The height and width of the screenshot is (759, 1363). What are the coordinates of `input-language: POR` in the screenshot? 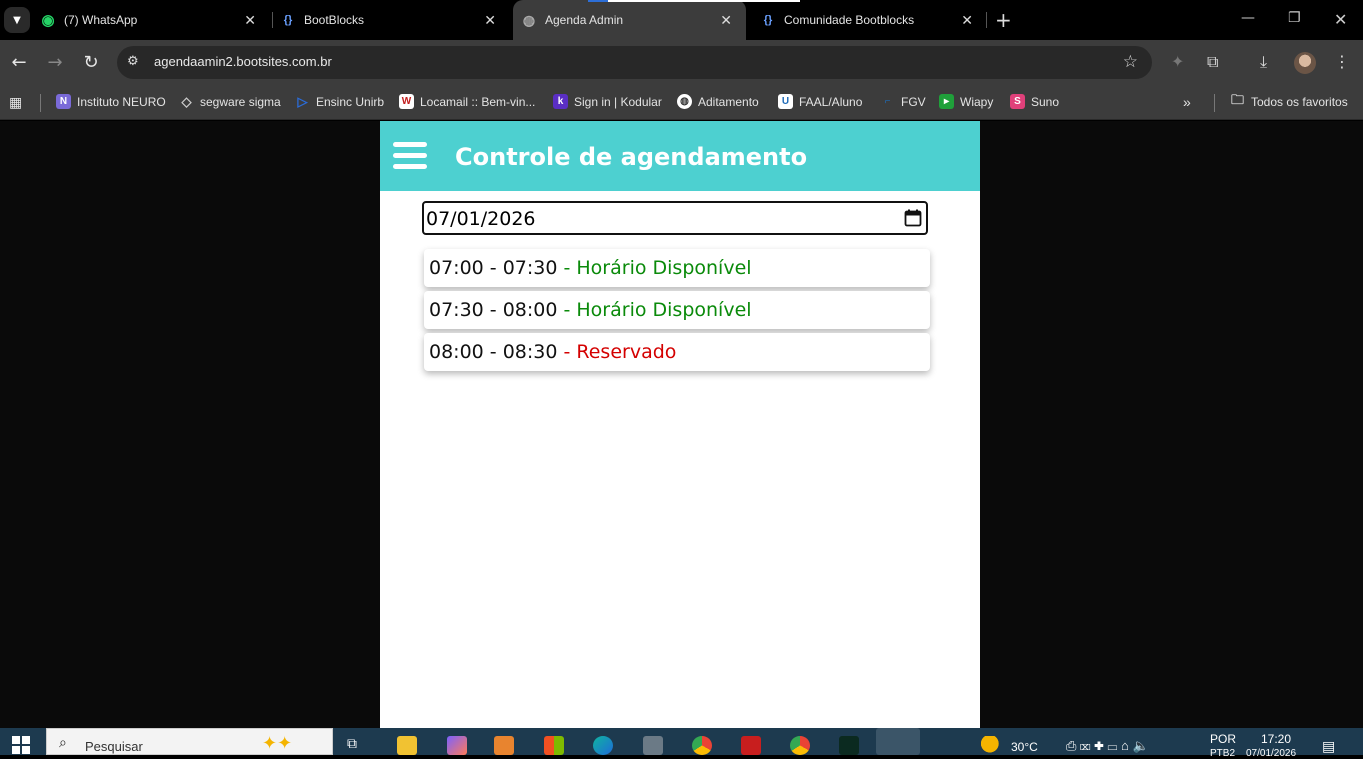 It's located at (1223, 739).